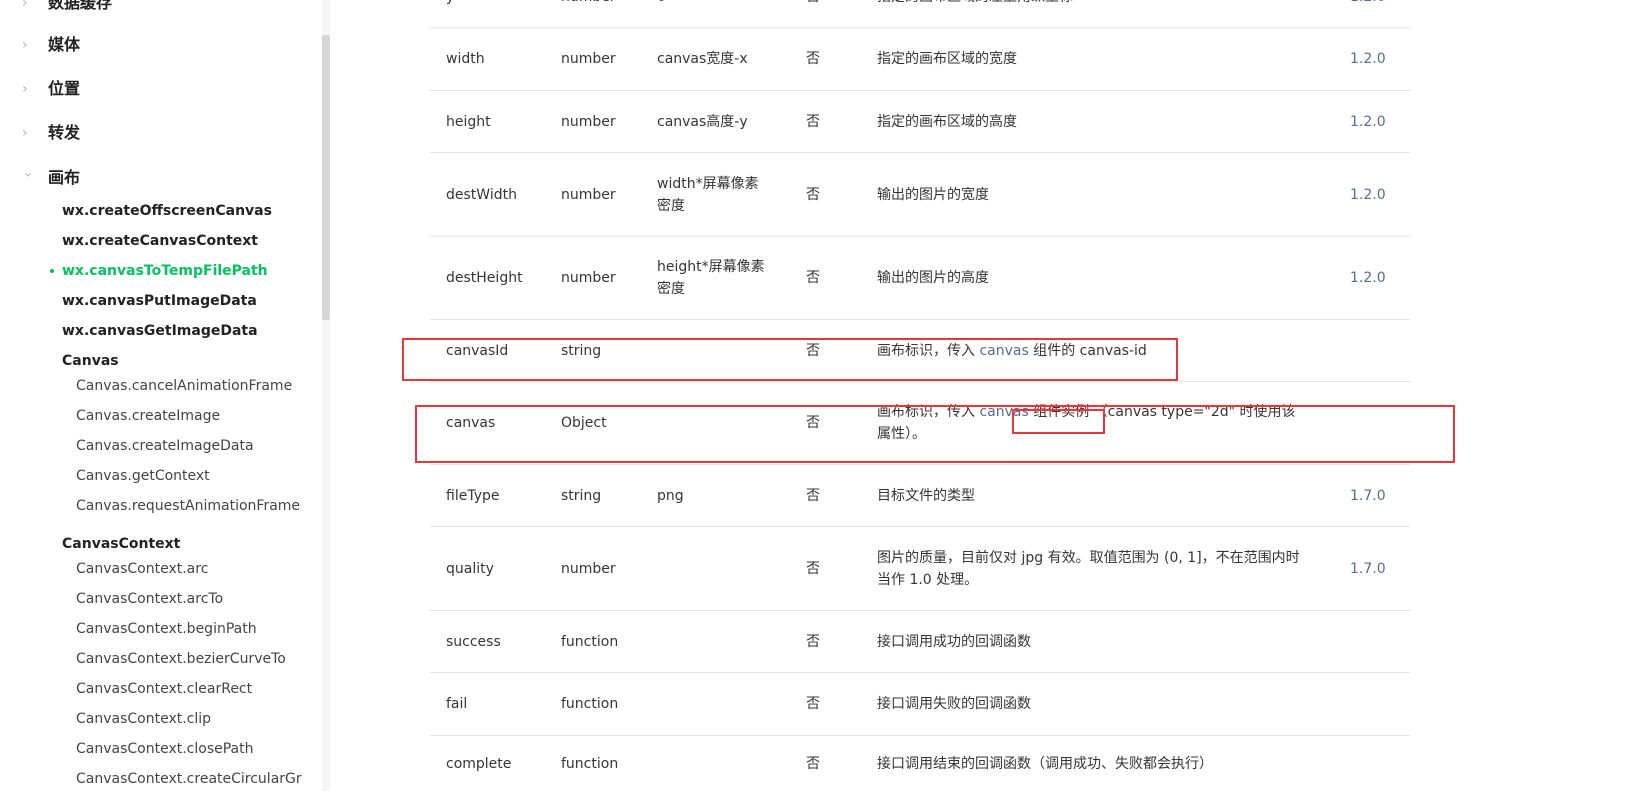 The height and width of the screenshot is (791, 1639). I want to click on param-name: quality, so click(470, 568).